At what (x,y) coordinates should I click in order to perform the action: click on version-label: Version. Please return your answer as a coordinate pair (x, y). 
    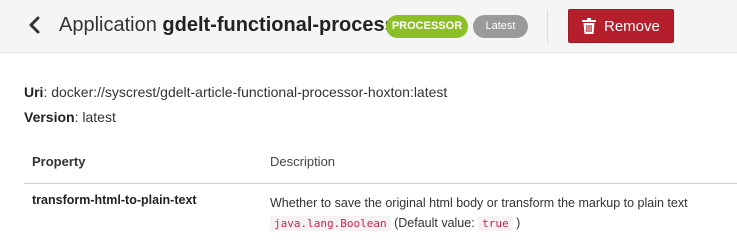
    Looking at the image, I should click on (49, 117).